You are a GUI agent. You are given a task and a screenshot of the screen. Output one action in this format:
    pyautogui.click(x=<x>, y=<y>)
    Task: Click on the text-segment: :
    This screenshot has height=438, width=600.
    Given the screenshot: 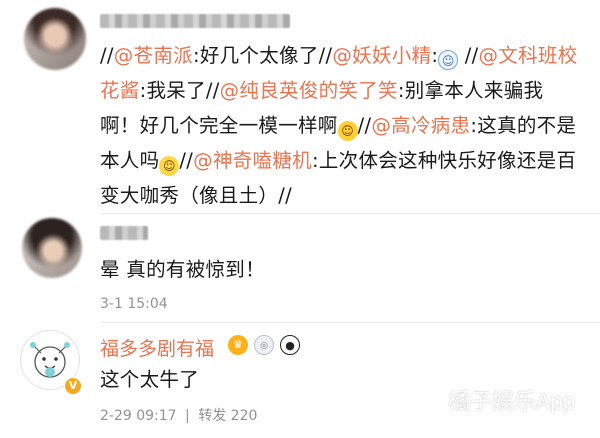 What is the action you would take?
    pyautogui.click(x=435, y=55)
    